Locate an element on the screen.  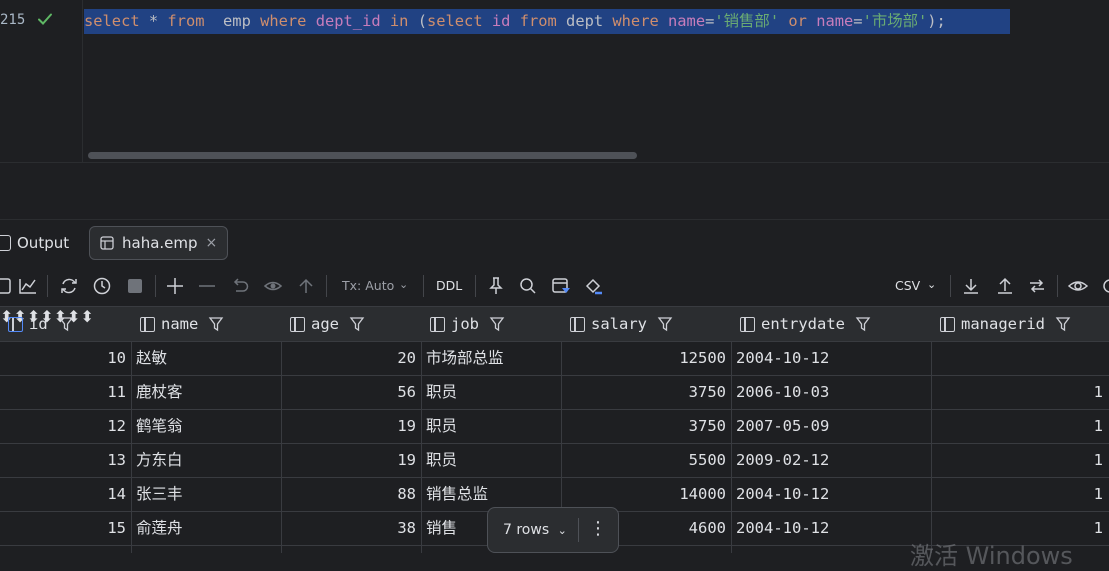
cell-entrydate: 2007-05-09 is located at coordinates (832, 426).